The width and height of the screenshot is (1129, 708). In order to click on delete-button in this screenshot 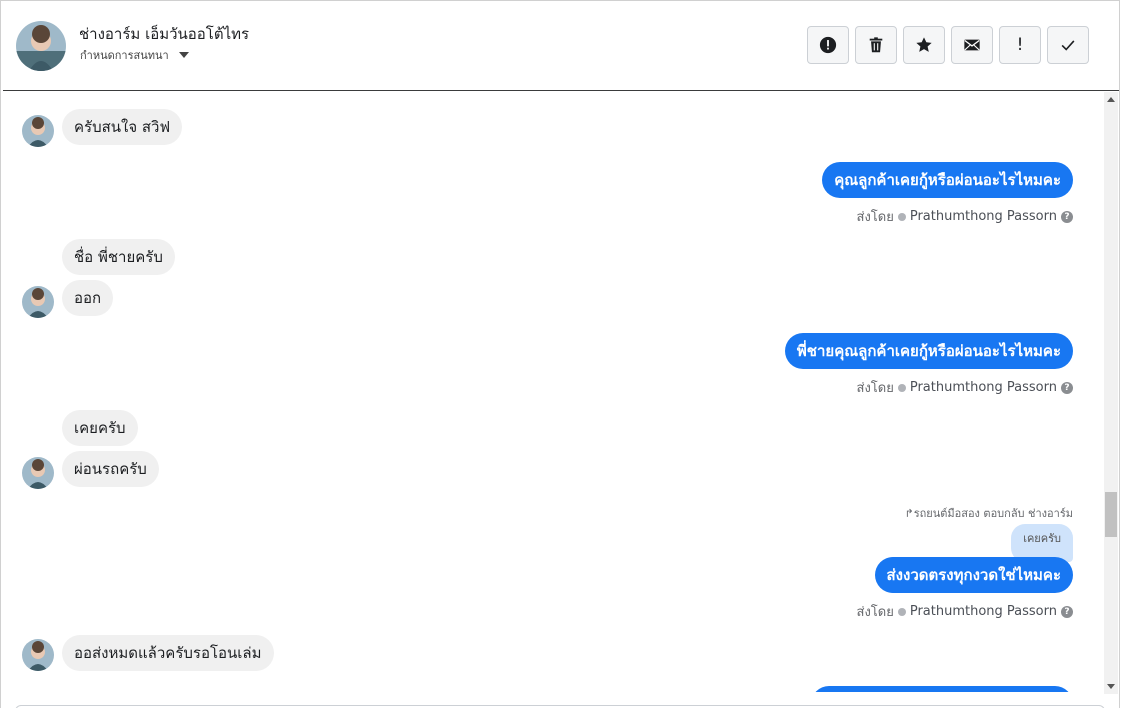, I will do `click(876, 45)`.